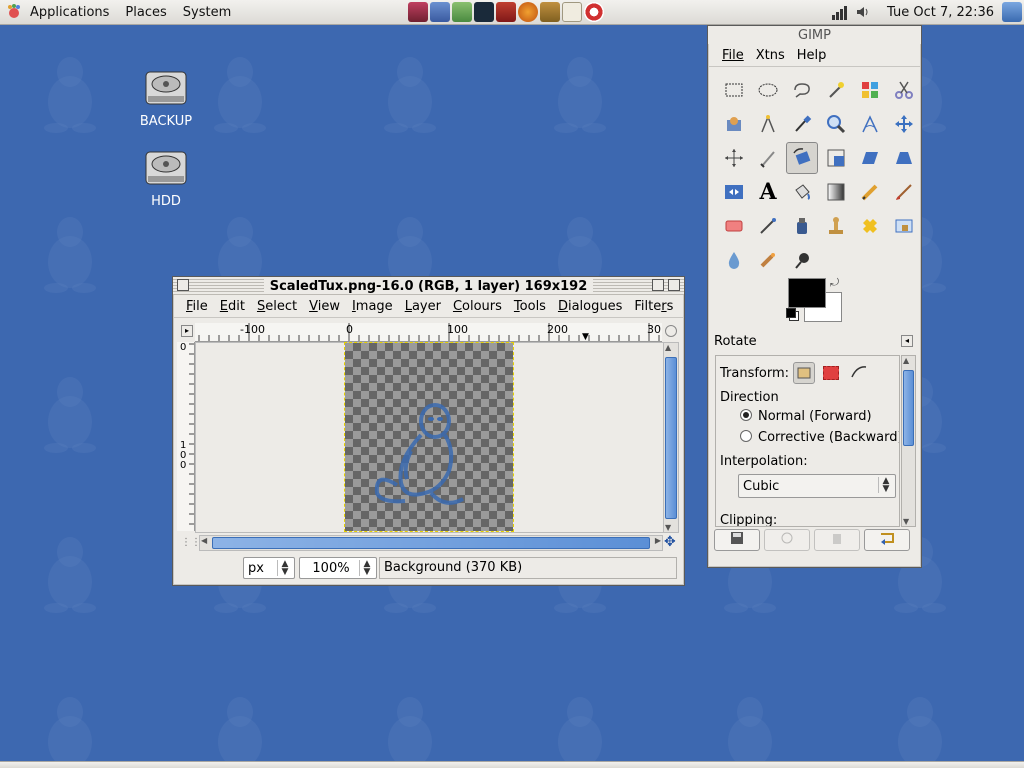 The image size is (1024, 768). Describe the element at coordinates (324, 306) in the screenshot. I see `menu-view: View` at that location.